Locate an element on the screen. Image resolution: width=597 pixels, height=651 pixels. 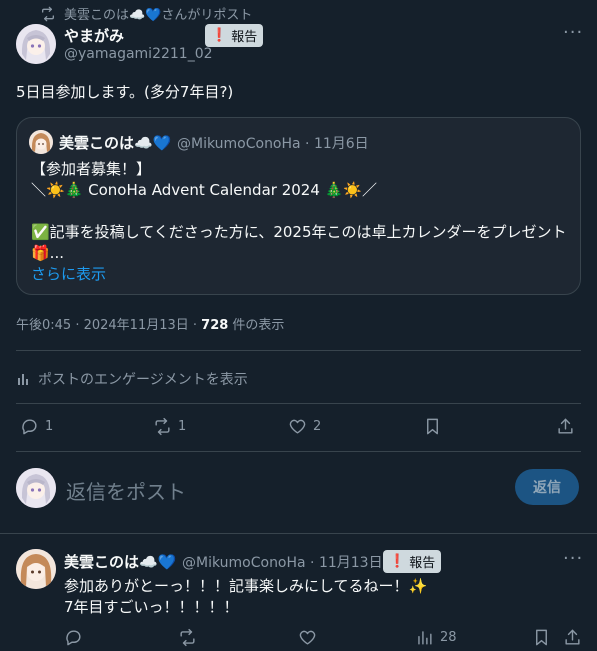
views-label: 件の表示 is located at coordinates (256, 325).